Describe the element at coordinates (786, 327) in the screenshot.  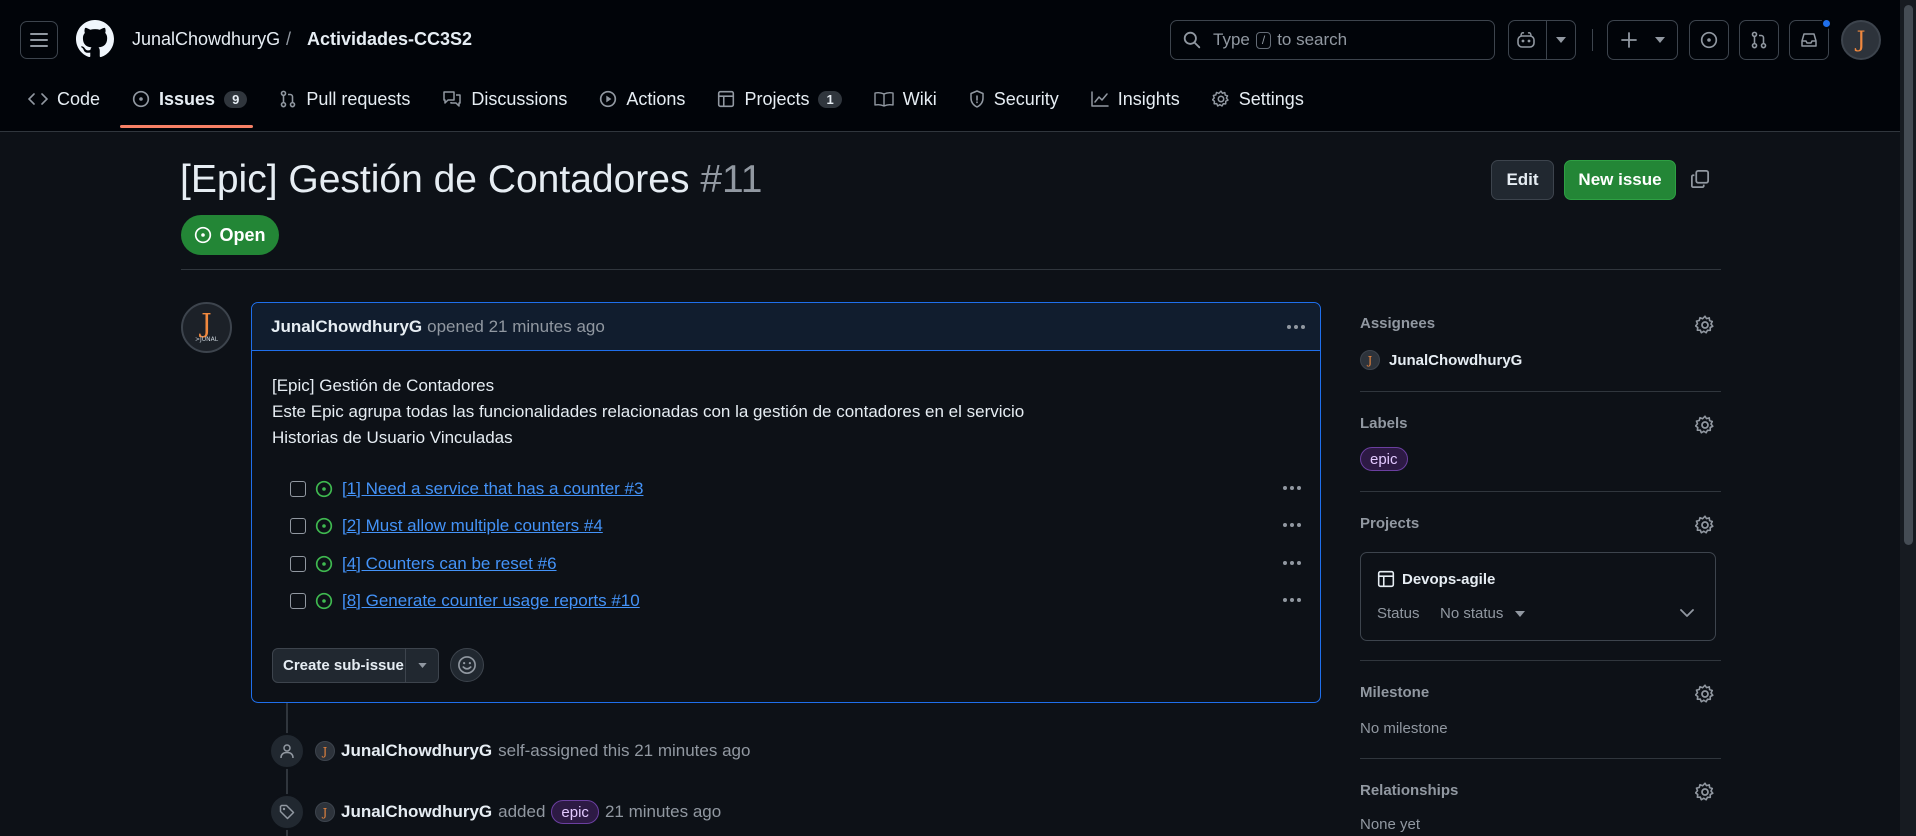
I see `comment-header: JunalChowdhuryG opened 21 minutes ago` at that location.